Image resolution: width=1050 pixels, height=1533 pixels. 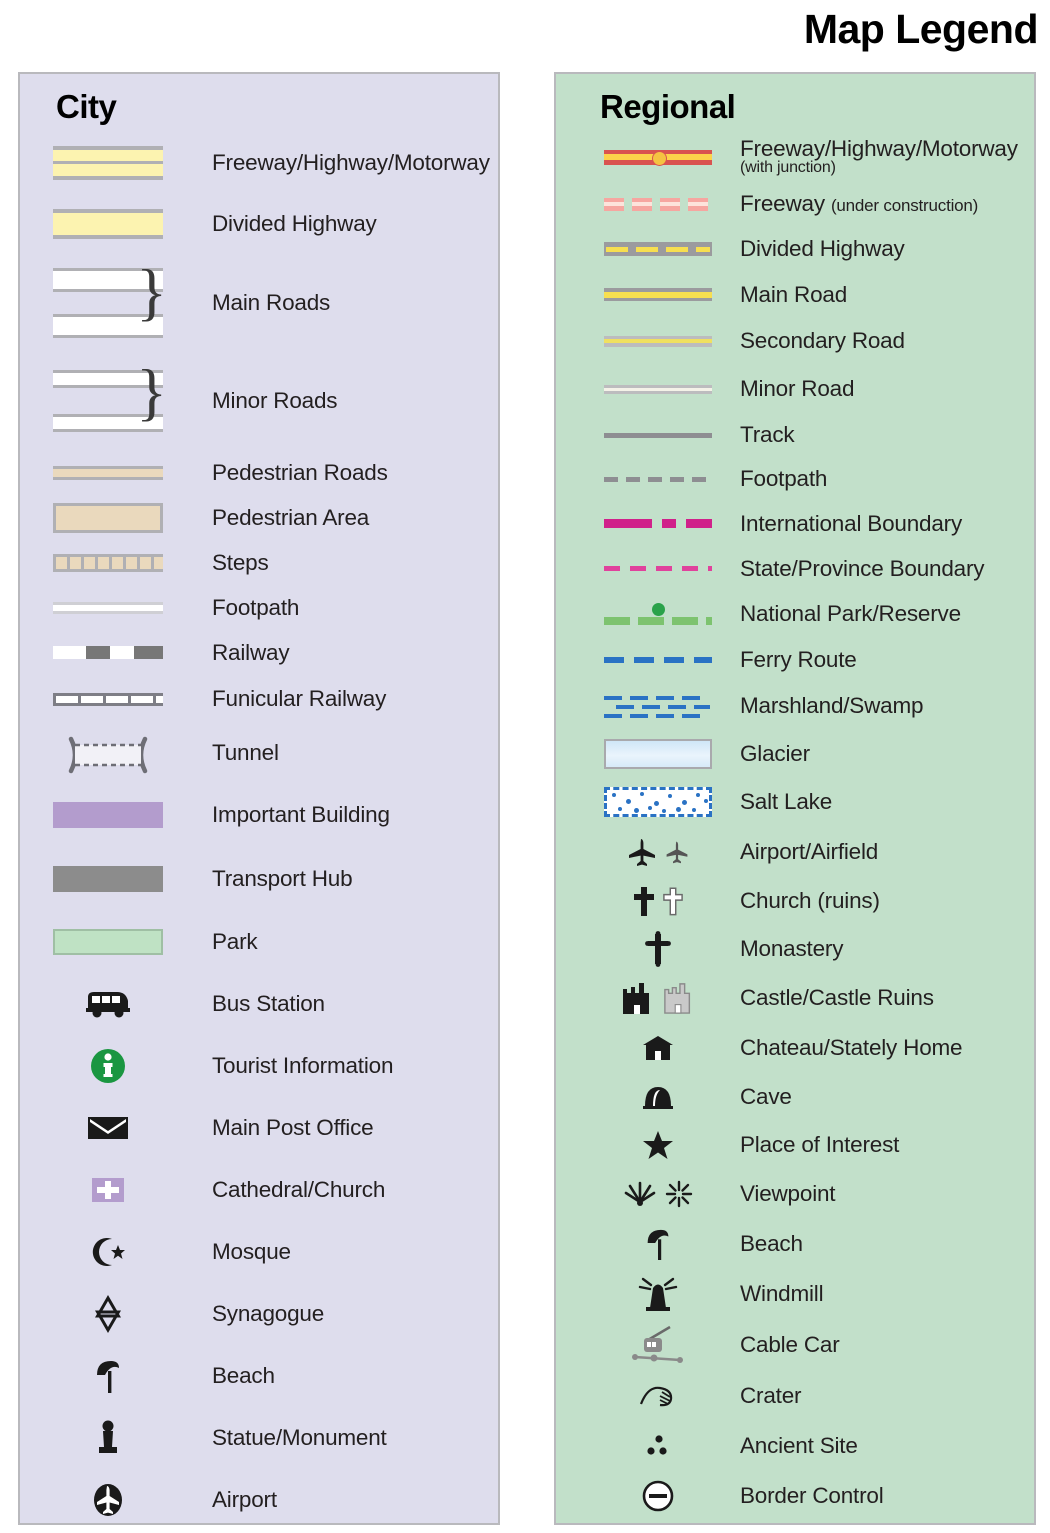 I want to click on umbrella-icon, so click(x=658, y=1244).